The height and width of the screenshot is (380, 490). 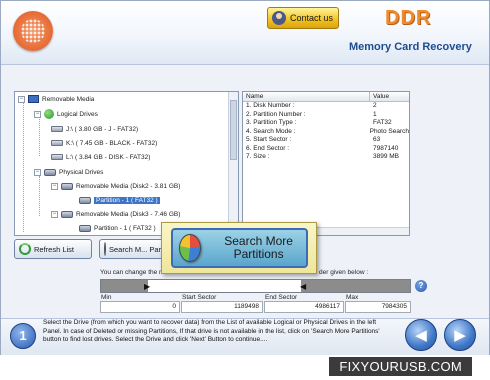 What do you see at coordinates (23, 336) in the screenshot?
I see `step-number-badge: 1` at bounding box center [23, 336].